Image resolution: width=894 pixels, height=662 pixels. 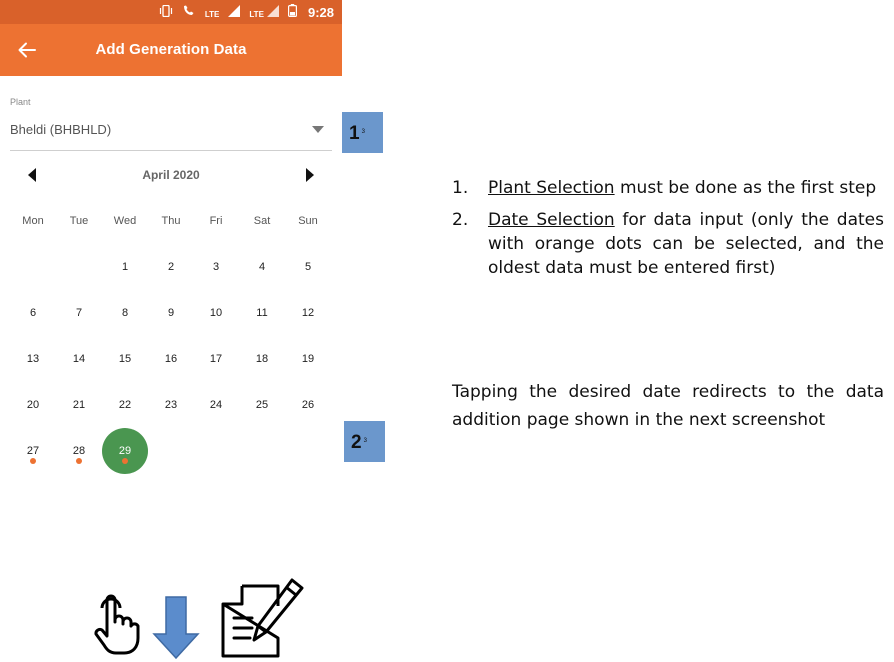 What do you see at coordinates (125, 451) in the screenshot?
I see `day-number: 29` at bounding box center [125, 451].